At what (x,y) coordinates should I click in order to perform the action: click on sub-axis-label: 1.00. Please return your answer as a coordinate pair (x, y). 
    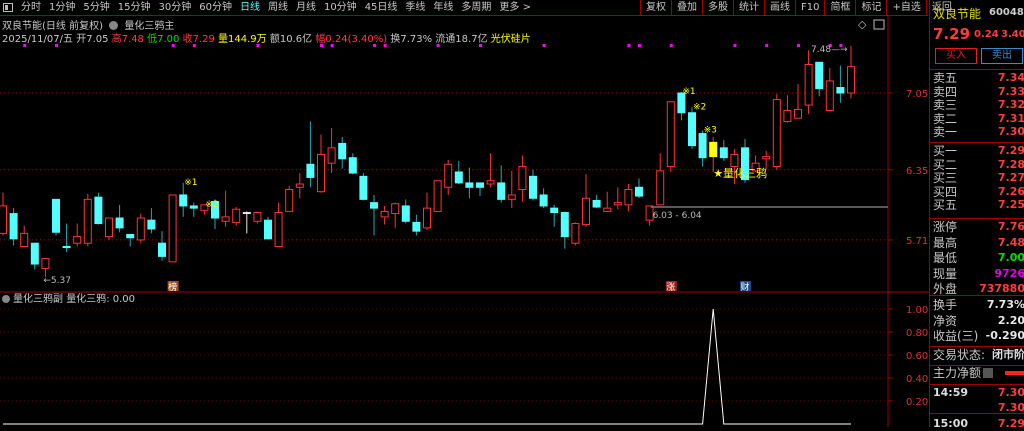
    Looking at the image, I should click on (917, 310).